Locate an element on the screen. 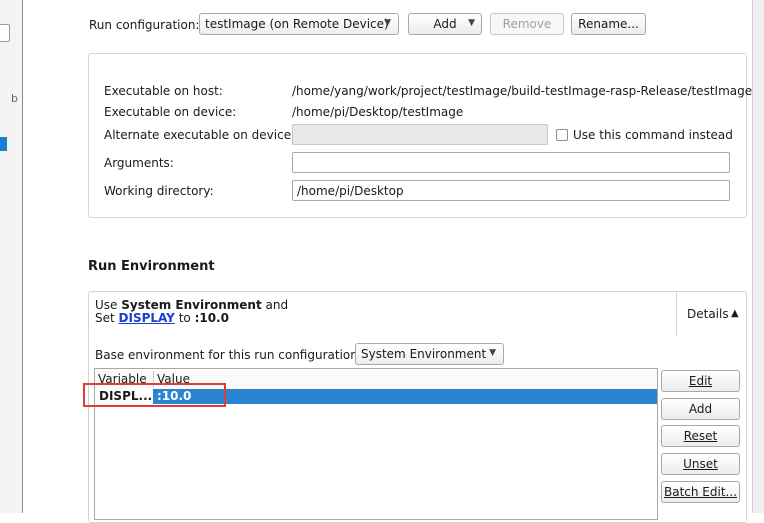 This screenshot has width=764, height=523. reset-button: Reset is located at coordinates (700, 436).